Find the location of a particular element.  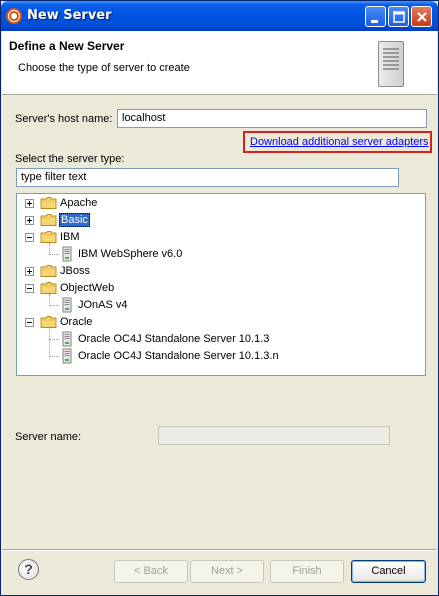

host-name-label: Server's host name: is located at coordinates (64, 119).